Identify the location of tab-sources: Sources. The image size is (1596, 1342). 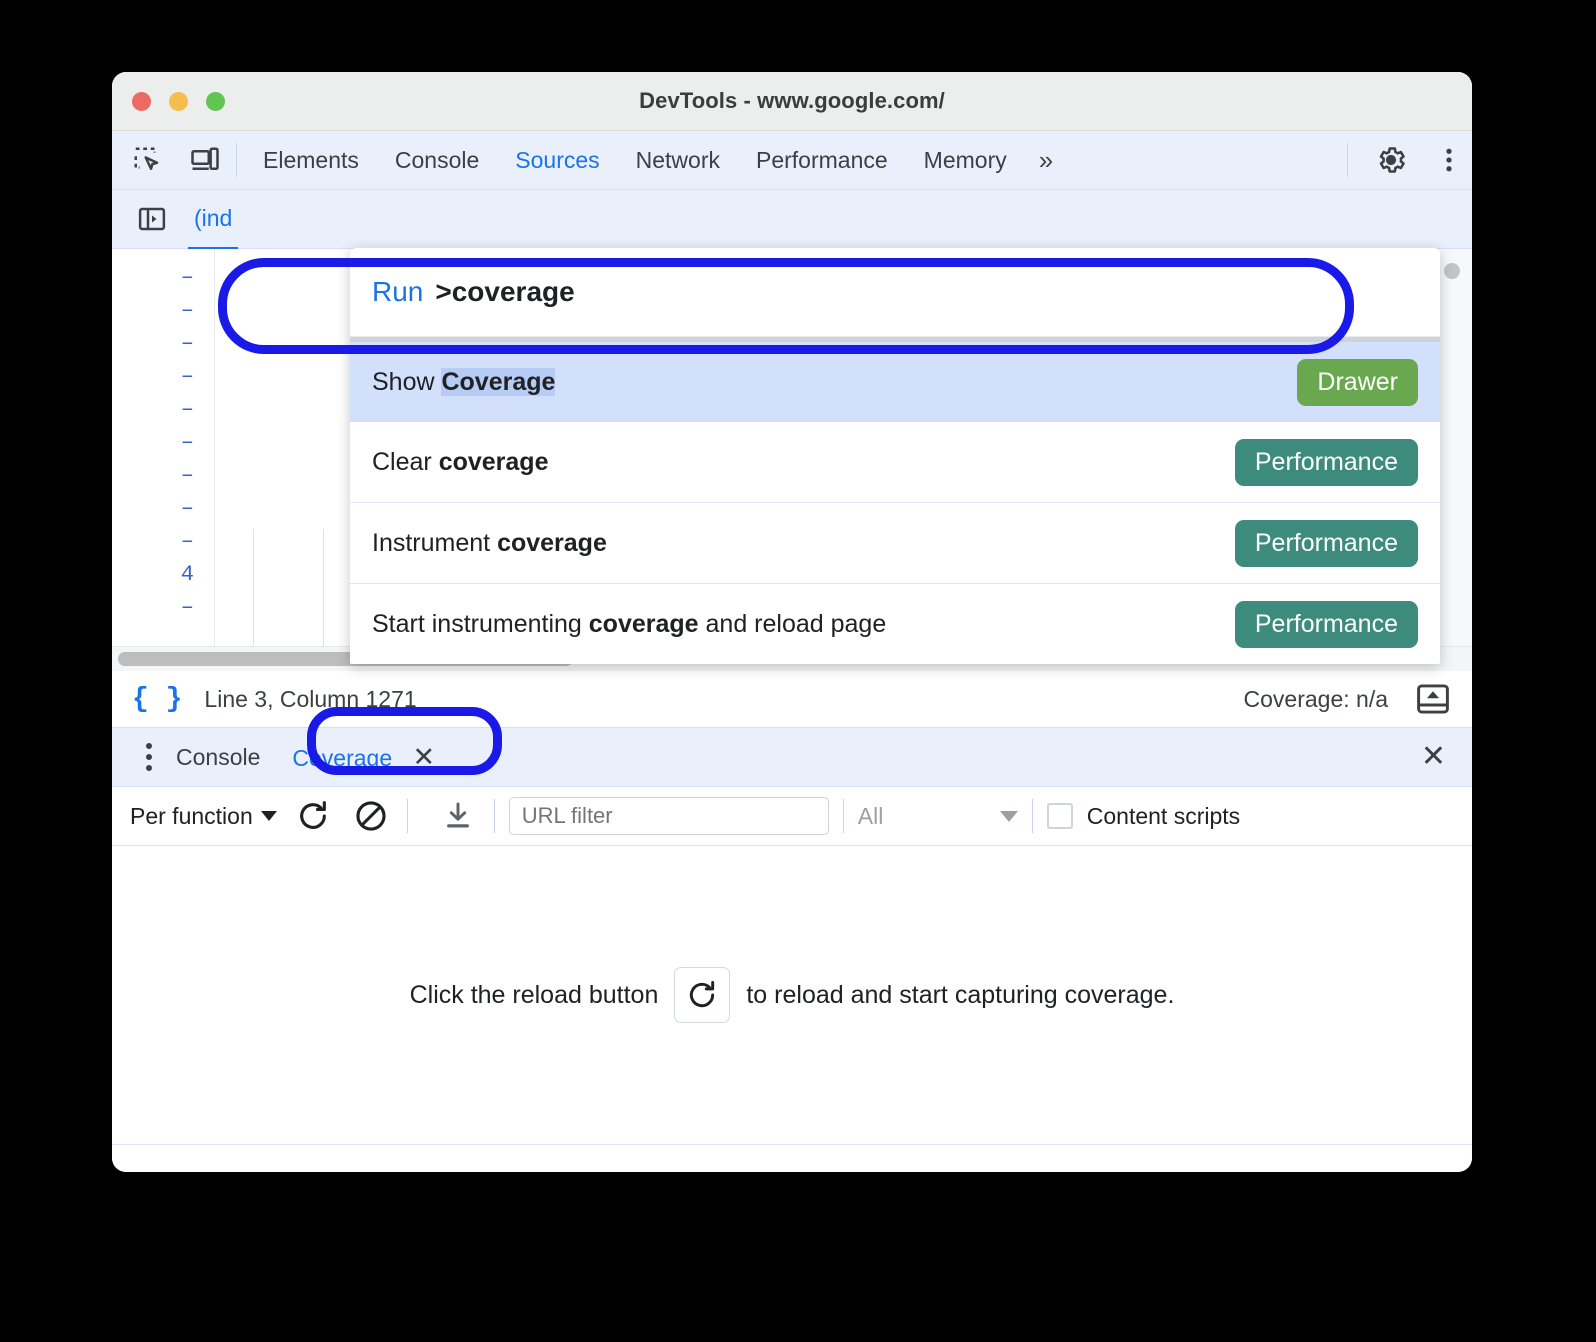
(557, 160).